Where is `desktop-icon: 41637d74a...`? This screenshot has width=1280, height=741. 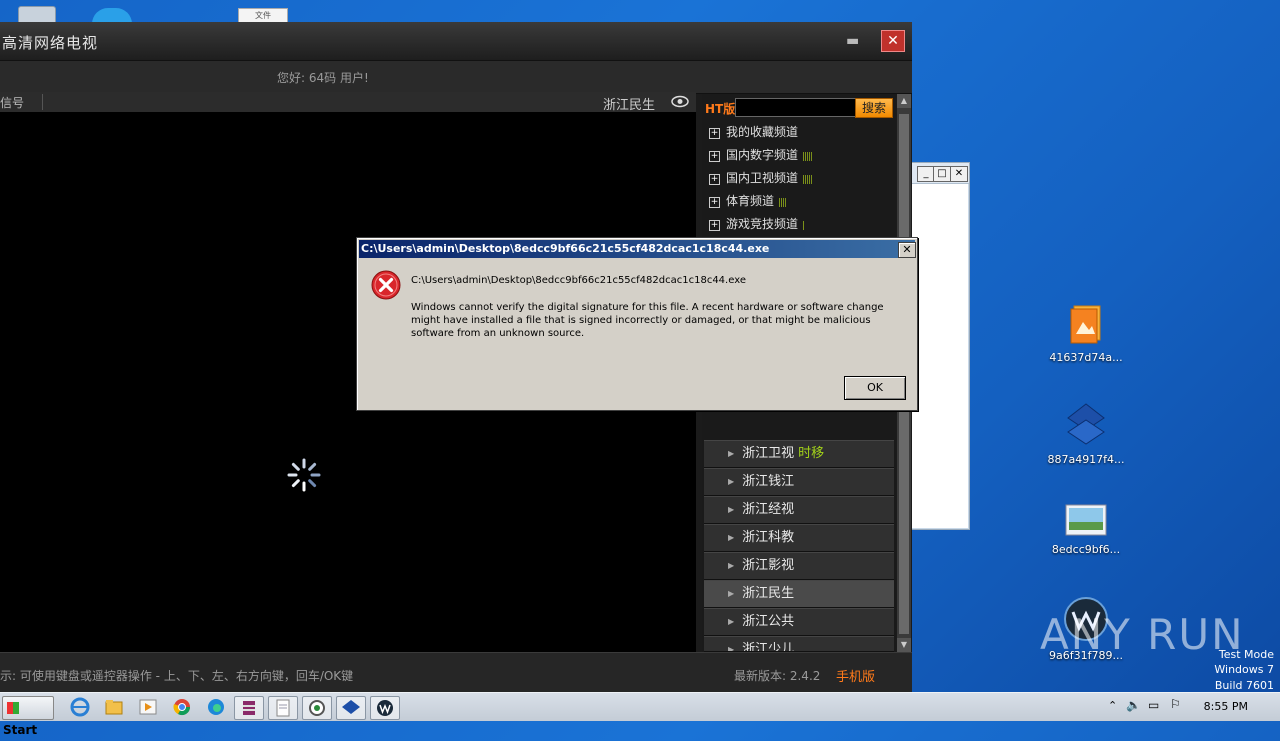 desktop-icon: 41637d74a... is located at coordinates (1086, 334).